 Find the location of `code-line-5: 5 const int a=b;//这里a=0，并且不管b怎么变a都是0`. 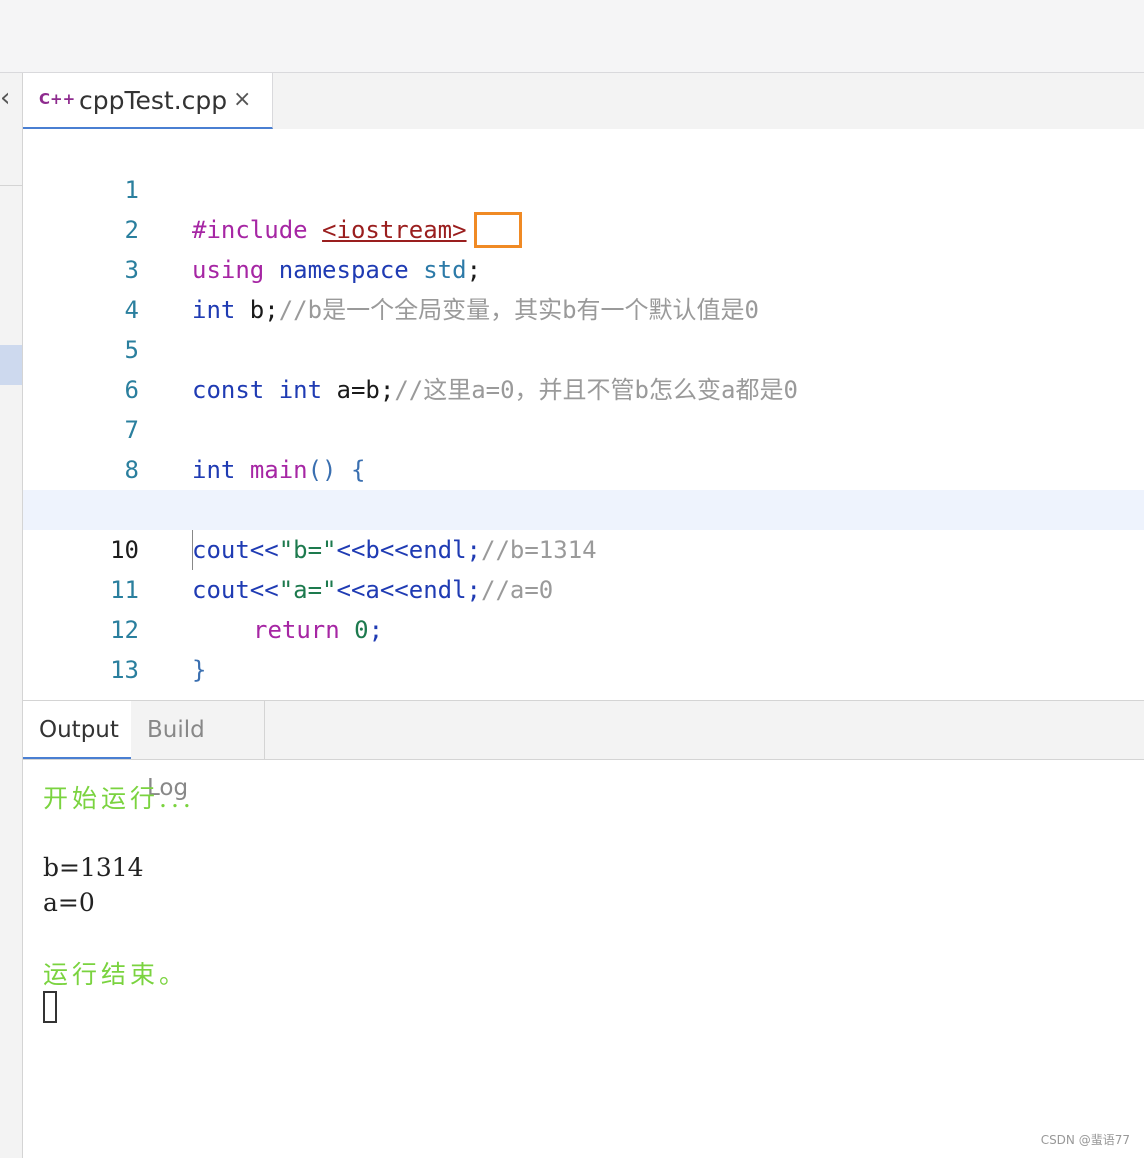

code-line-5: 5 const int a=b;//这里a=0，并且不管b怎么变a都是0 is located at coordinates (583, 347).